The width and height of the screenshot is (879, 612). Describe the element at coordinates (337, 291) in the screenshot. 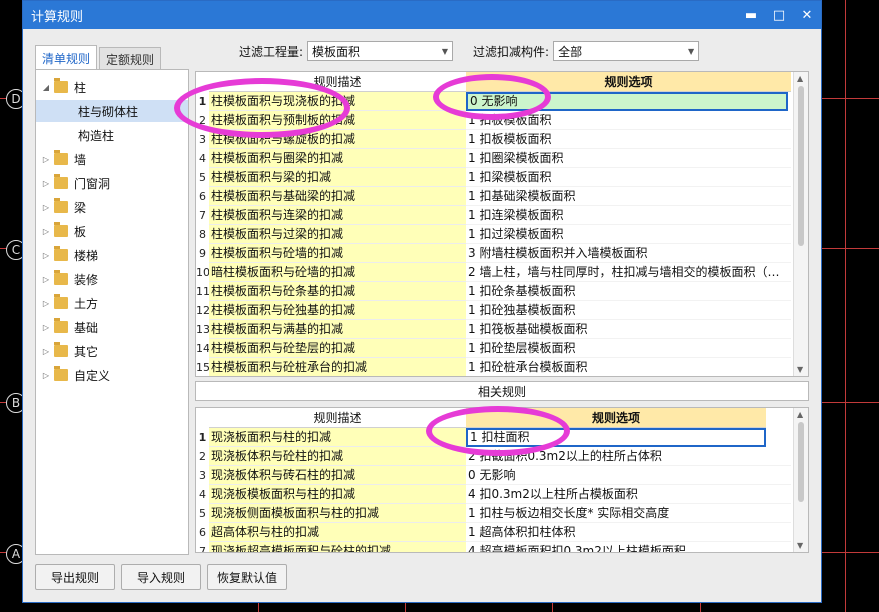

I see `rule-description-cell: 柱模板面积与砼条基的扣减` at that location.